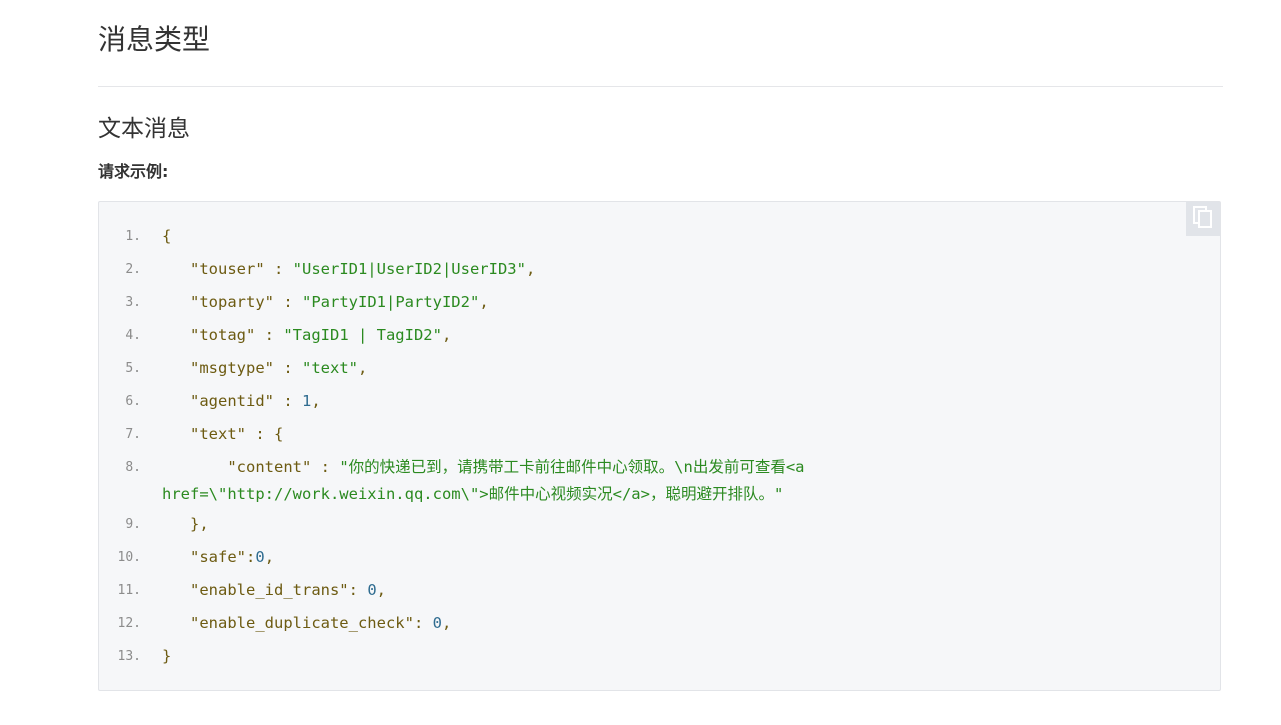 Image resolution: width=1281 pixels, height=725 pixels. What do you see at coordinates (237, 434) in the screenshot?
I see `code-content: "text" : {` at bounding box center [237, 434].